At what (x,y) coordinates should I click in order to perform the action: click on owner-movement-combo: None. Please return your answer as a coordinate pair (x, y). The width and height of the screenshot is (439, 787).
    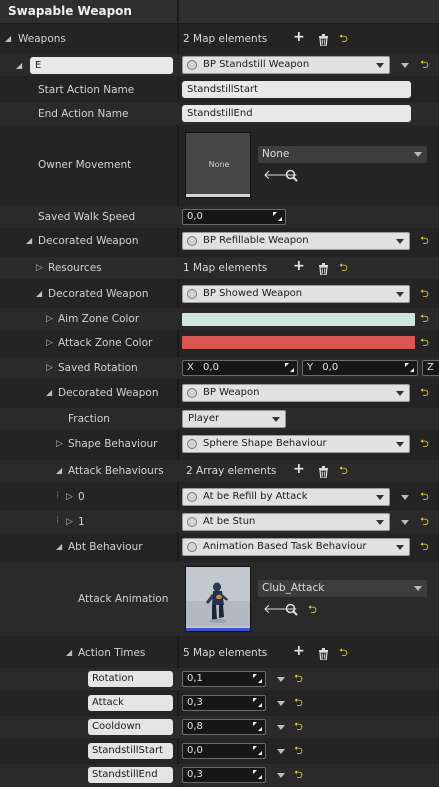
    Looking at the image, I should click on (342, 154).